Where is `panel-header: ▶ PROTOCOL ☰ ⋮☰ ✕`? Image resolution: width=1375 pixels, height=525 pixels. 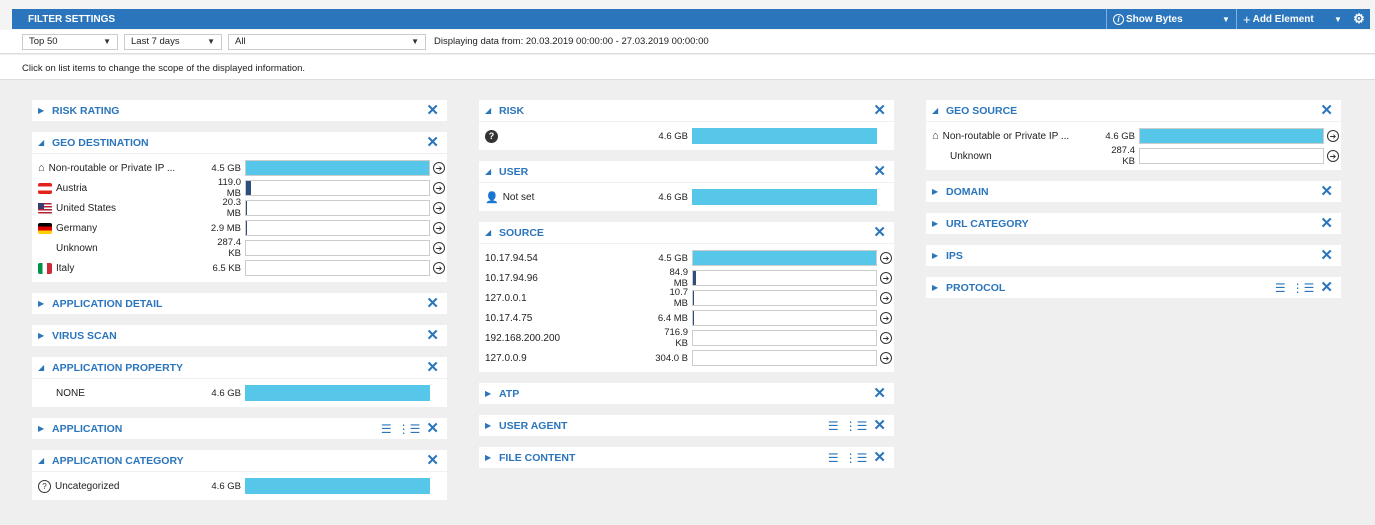 panel-header: ▶ PROTOCOL ☰ ⋮☰ ✕ is located at coordinates (1133, 287).